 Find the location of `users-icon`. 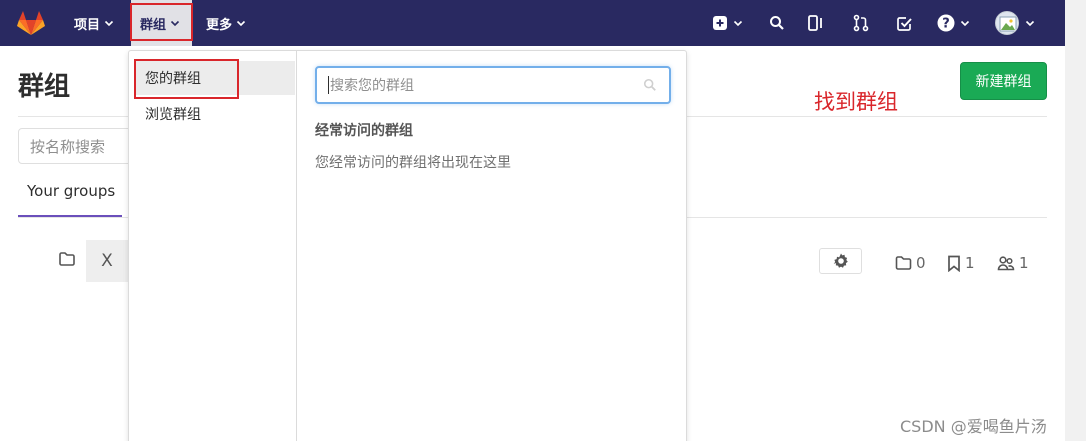

users-icon is located at coordinates (1006, 263).